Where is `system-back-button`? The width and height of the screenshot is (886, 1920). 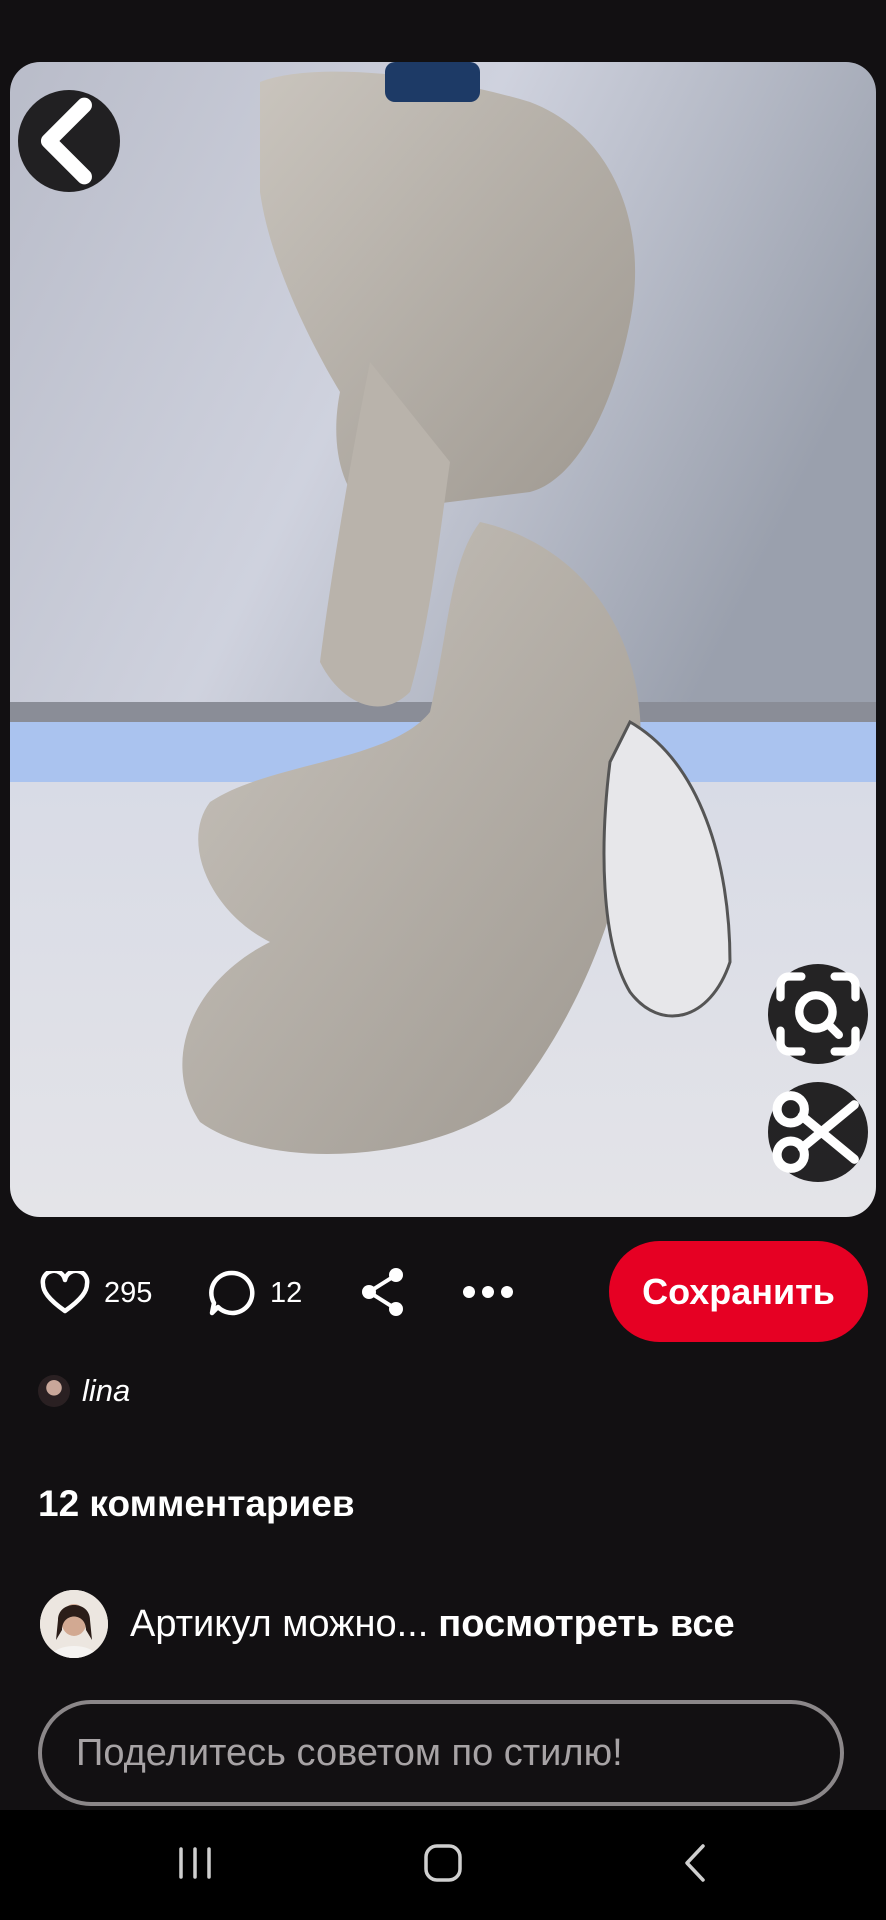 system-back-button is located at coordinates (695, 1862).